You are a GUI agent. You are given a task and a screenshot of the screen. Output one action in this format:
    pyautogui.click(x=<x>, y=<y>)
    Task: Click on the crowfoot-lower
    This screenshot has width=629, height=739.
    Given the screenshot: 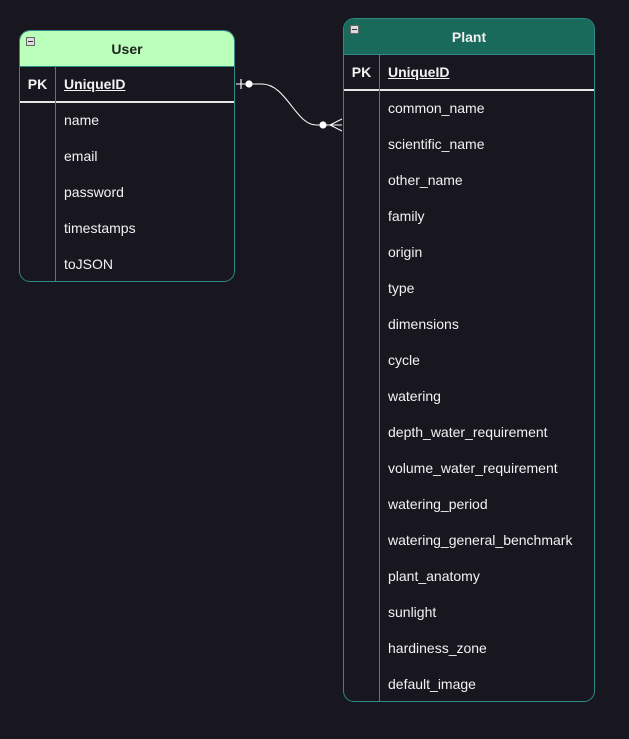 What is the action you would take?
    pyautogui.click(x=336, y=128)
    